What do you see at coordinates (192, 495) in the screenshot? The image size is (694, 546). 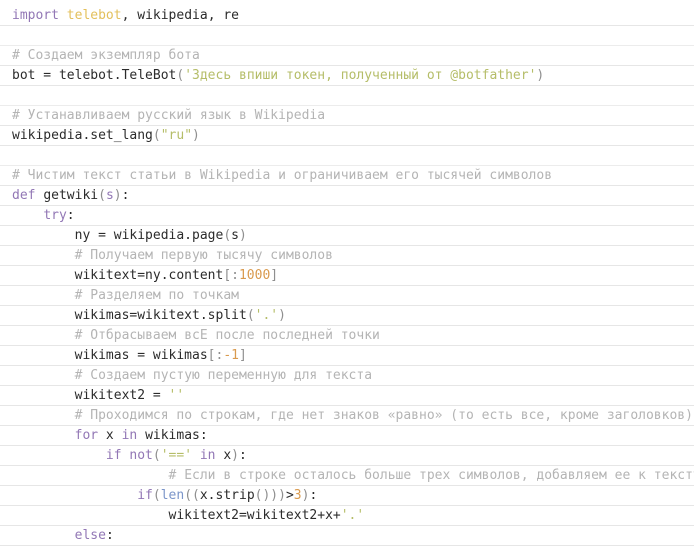 I see `code-token-punct: ((` at bounding box center [192, 495].